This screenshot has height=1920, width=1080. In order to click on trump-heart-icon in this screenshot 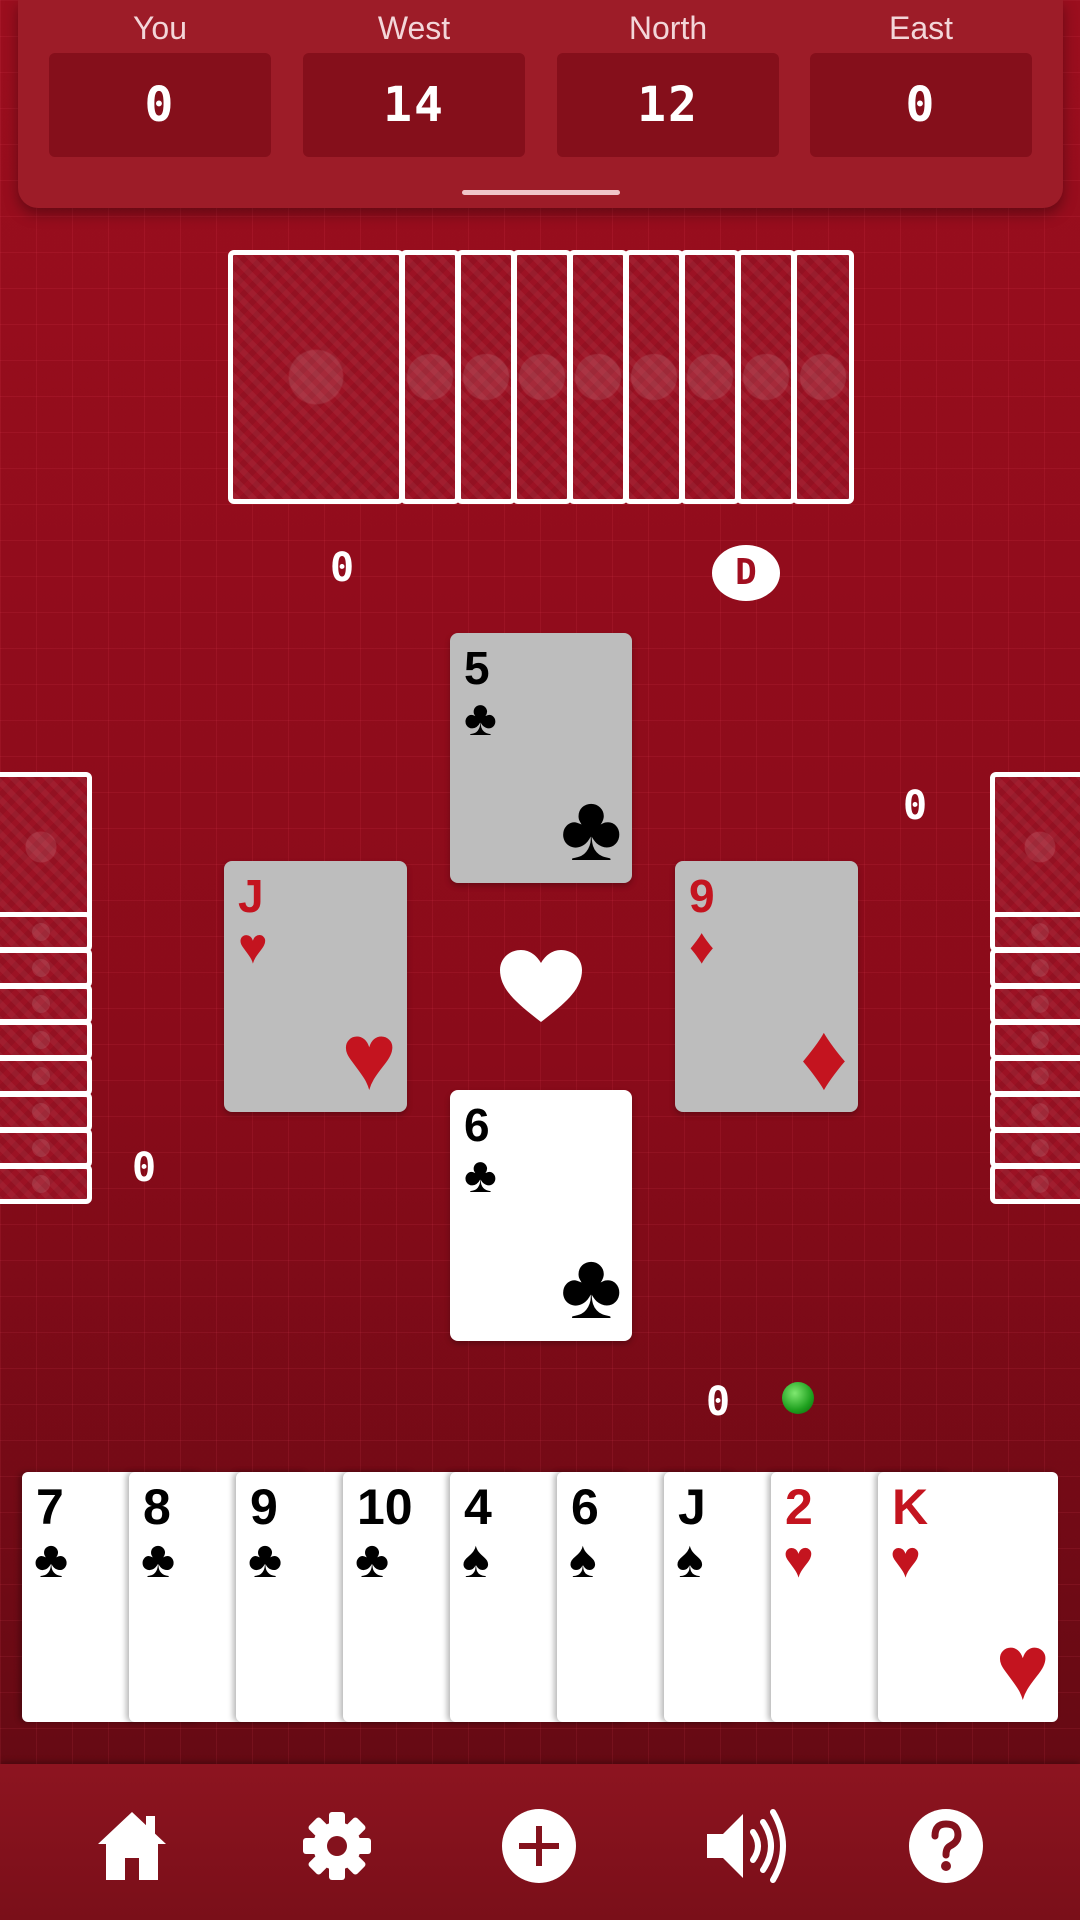, I will do `click(541, 986)`.